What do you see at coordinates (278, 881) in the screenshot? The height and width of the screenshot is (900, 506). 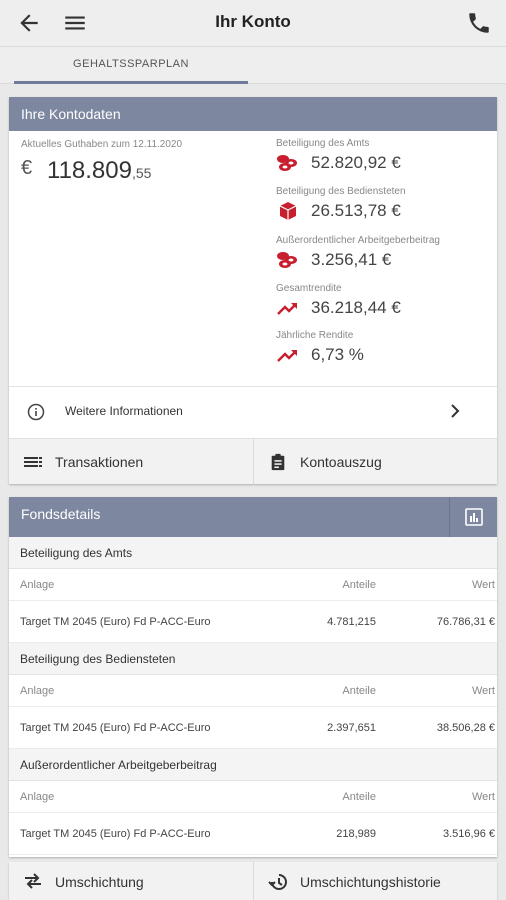 I see `history-icon` at bounding box center [278, 881].